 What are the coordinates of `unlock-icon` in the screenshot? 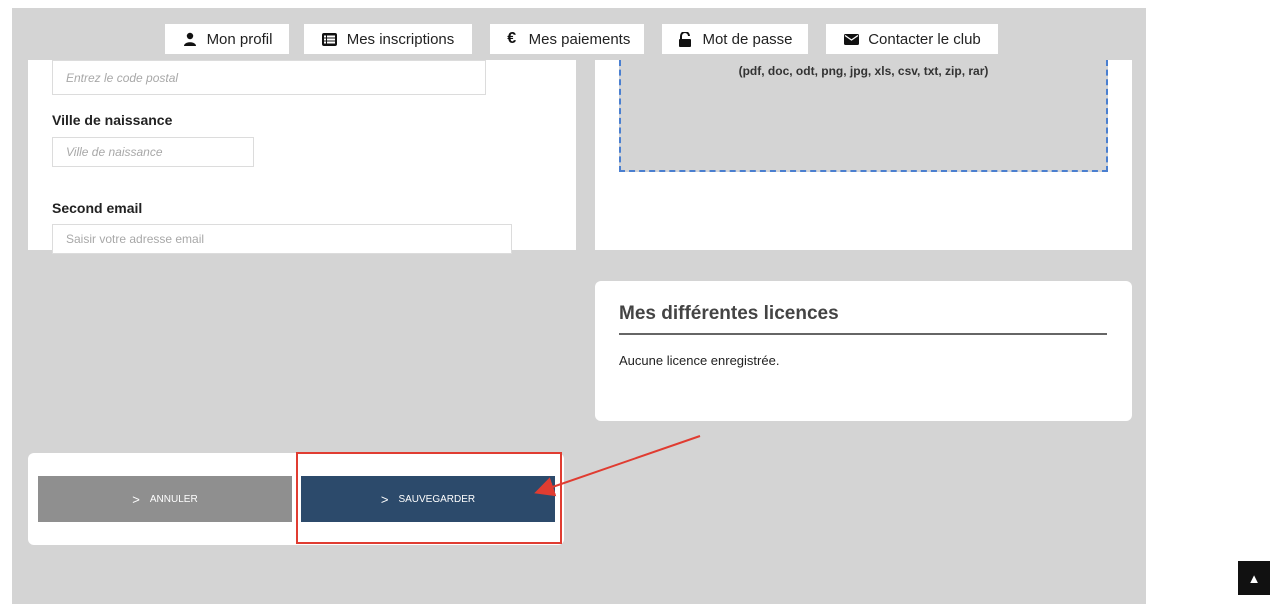 It's located at (685, 39).